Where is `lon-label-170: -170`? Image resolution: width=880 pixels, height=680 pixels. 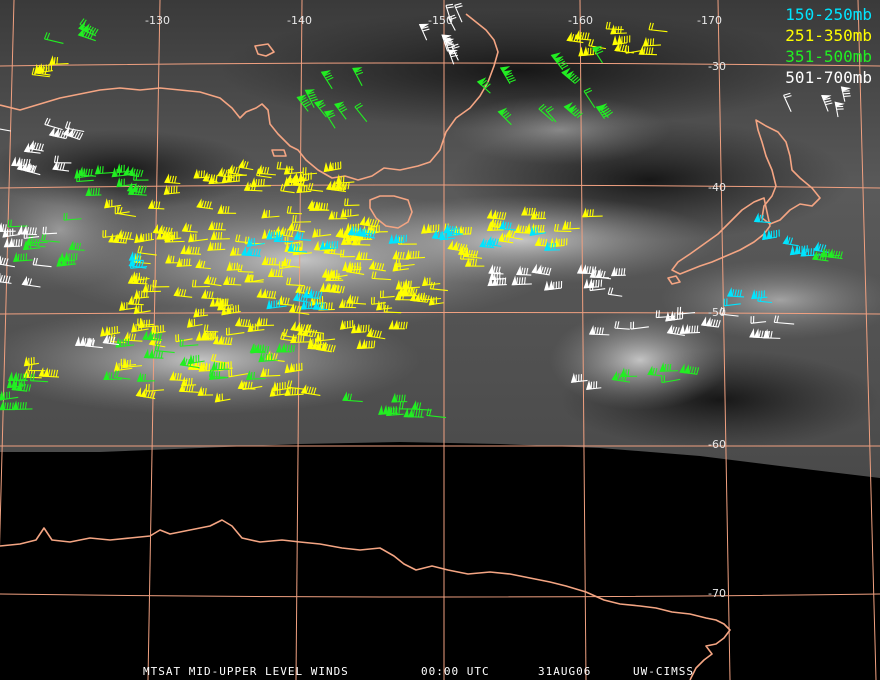 lon-label-170: -170 is located at coordinates (709, 20).